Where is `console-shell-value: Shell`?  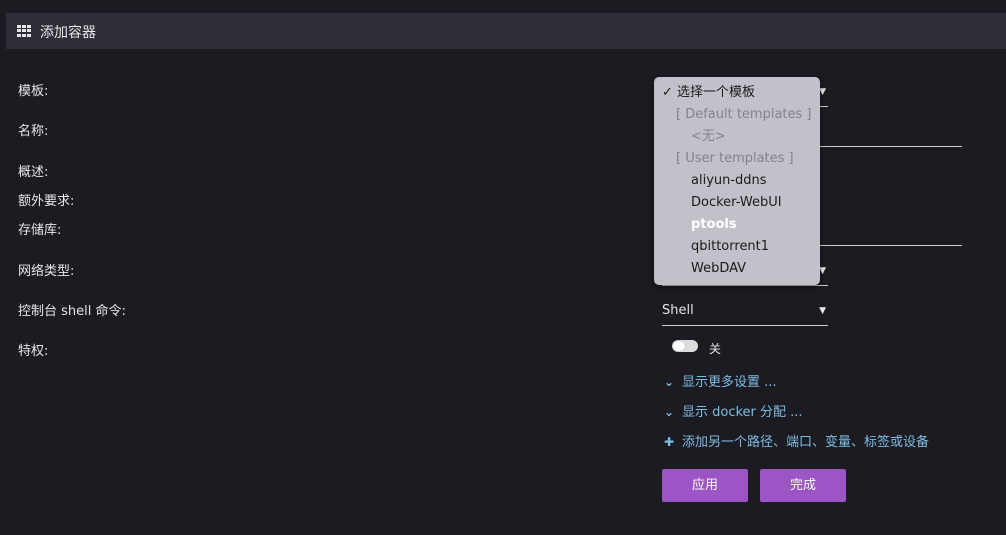 console-shell-value: Shell is located at coordinates (678, 310).